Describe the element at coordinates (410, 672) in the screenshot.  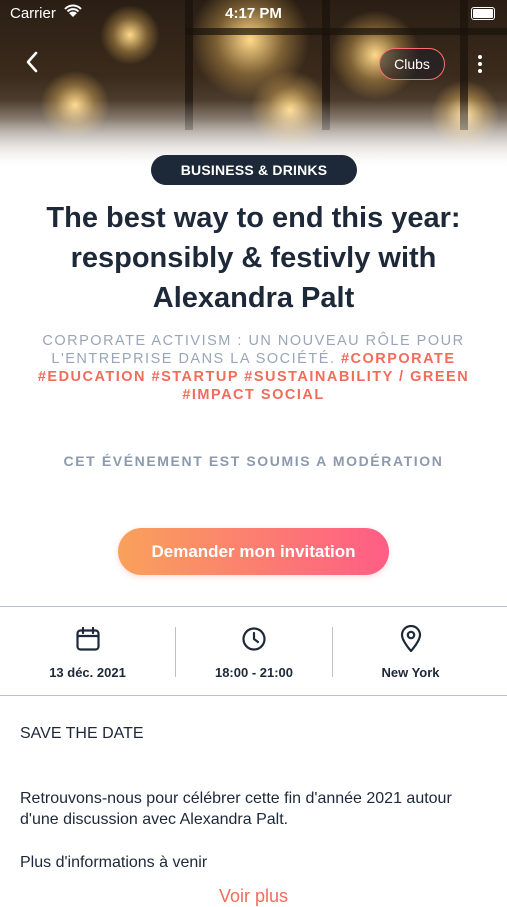
I see `event-location: New York` at that location.